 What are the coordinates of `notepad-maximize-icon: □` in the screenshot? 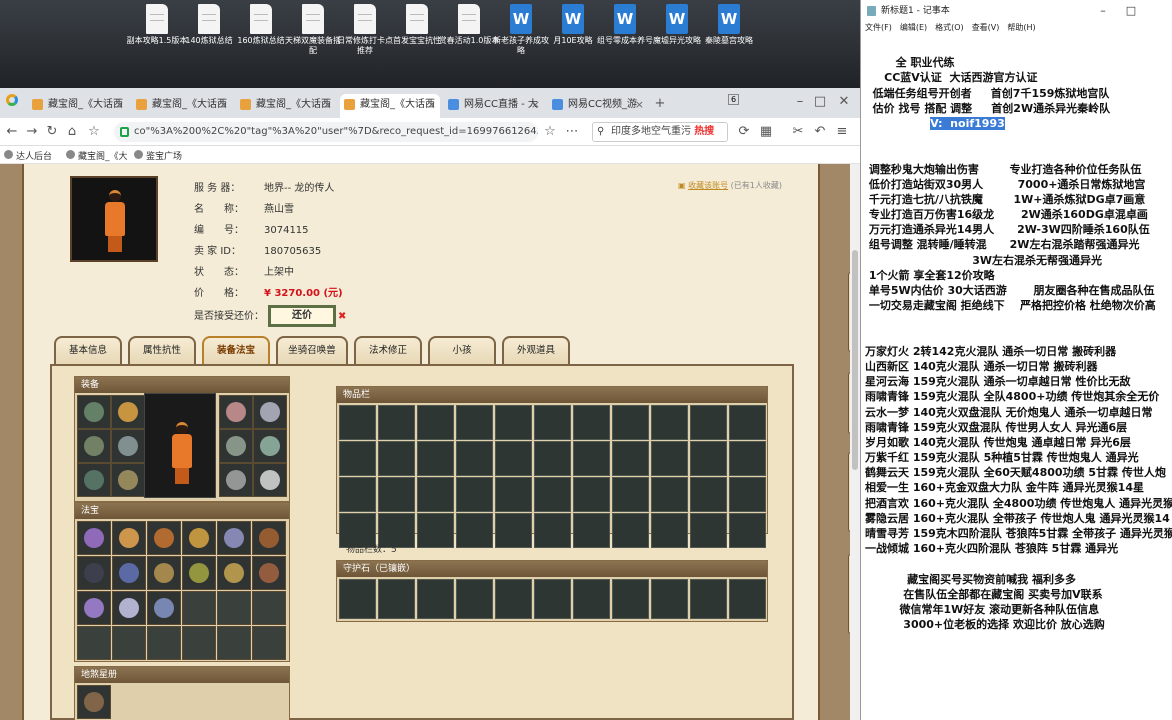 It's located at (1131, 11).